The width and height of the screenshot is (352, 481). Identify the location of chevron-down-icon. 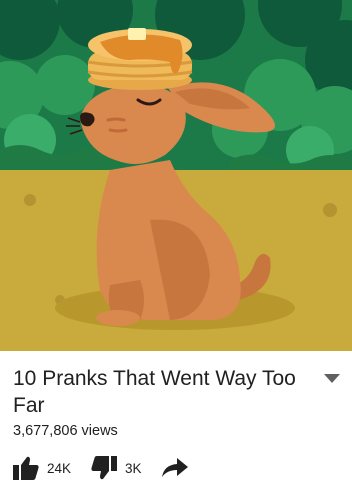
(332, 378).